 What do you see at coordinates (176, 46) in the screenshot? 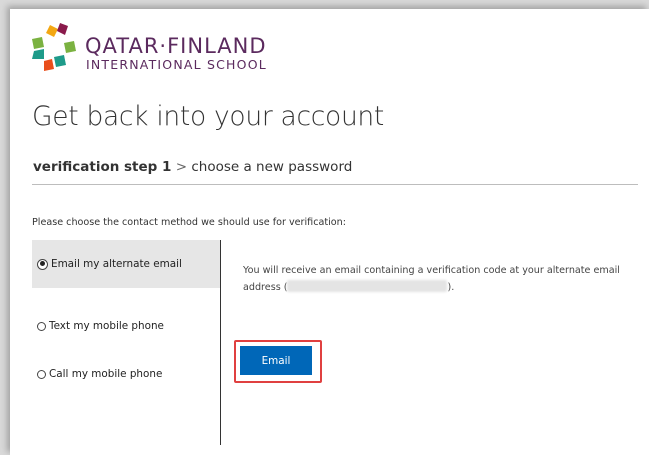
I see `logo-line1: QATAR·FINLAND` at bounding box center [176, 46].